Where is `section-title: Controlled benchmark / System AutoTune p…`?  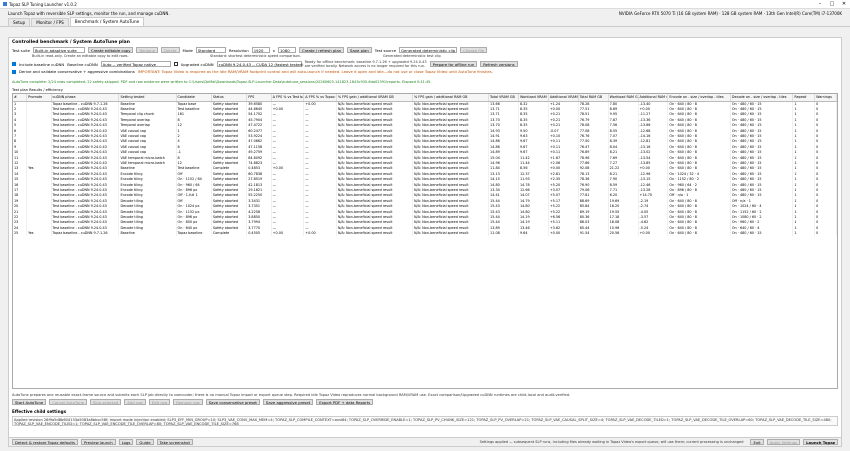
section-title: Controlled benchmark / System AutoTune p… is located at coordinates (71, 42).